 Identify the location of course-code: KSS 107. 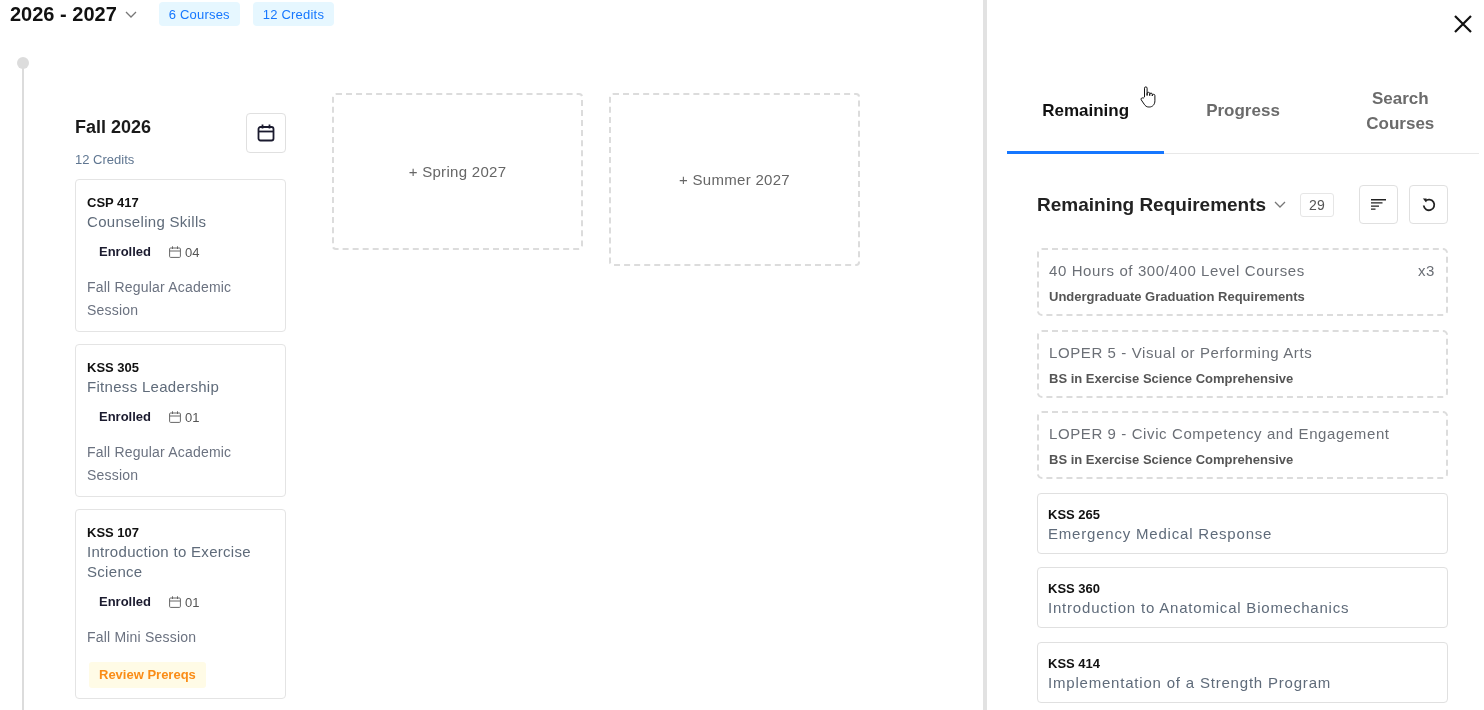
(113, 533).